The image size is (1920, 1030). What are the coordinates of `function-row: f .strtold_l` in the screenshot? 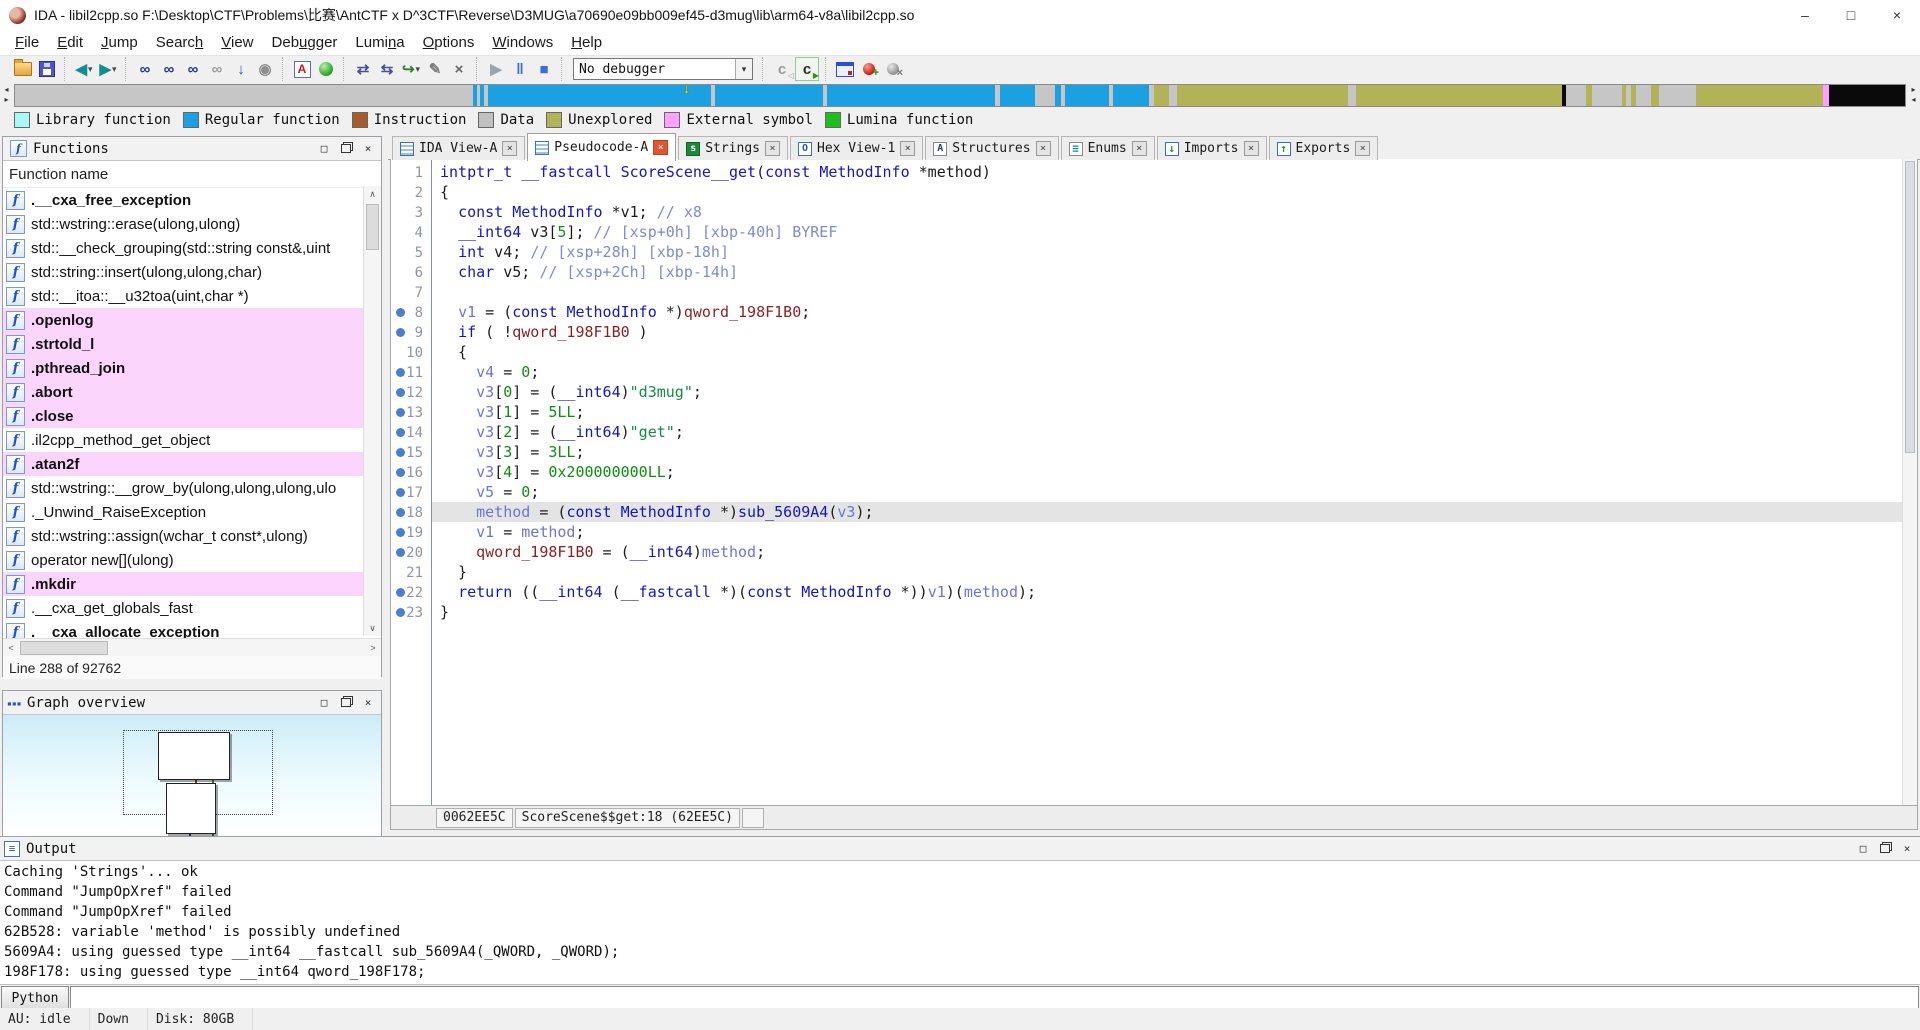 It's located at (183, 344).